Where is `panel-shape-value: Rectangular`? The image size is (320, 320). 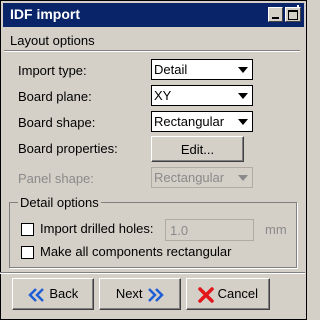 panel-shape-value: Rectangular is located at coordinates (189, 177).